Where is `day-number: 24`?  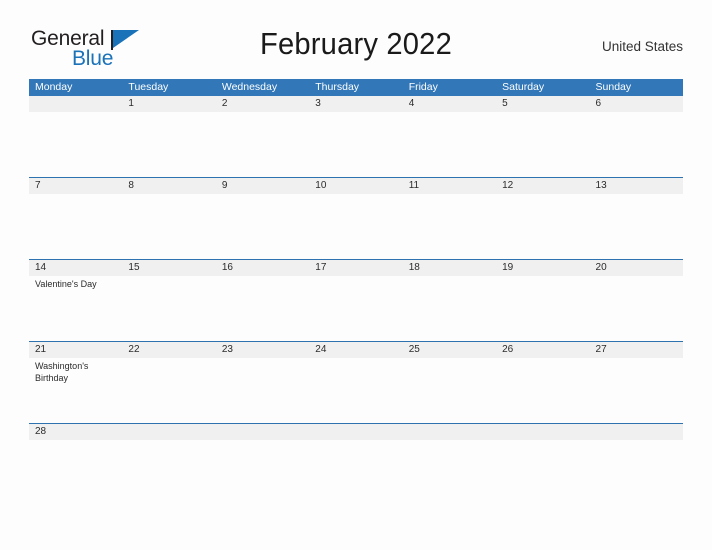
day-number: 24 is located at coordinates (355, 350).